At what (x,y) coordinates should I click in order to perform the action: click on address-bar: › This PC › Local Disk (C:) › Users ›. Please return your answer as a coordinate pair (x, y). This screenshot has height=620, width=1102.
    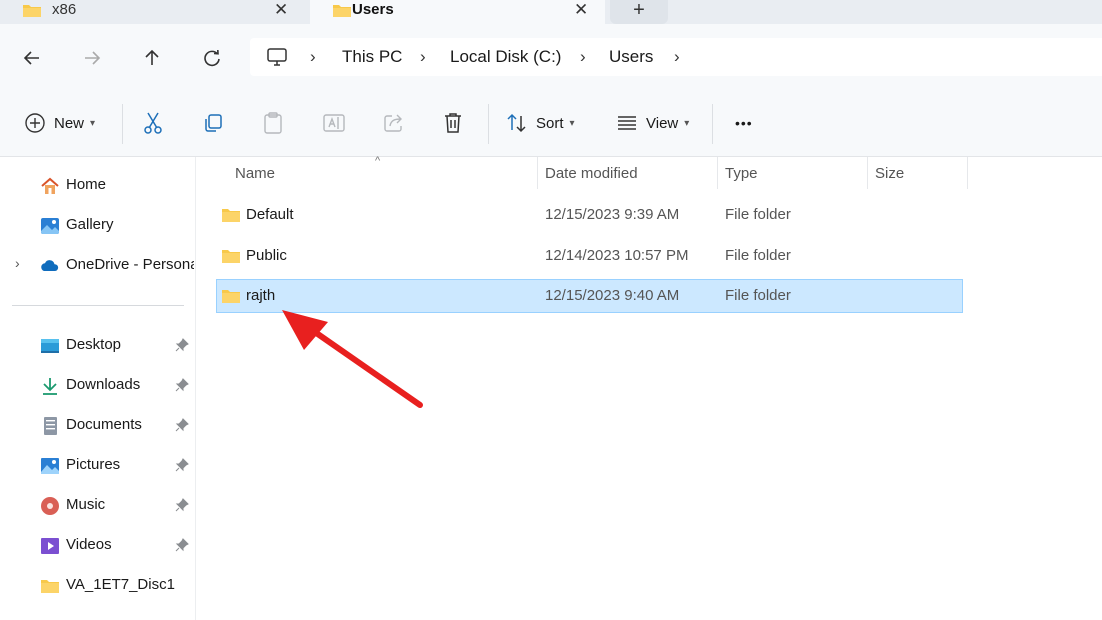
    Looking at the image, I should click on (676, 57).